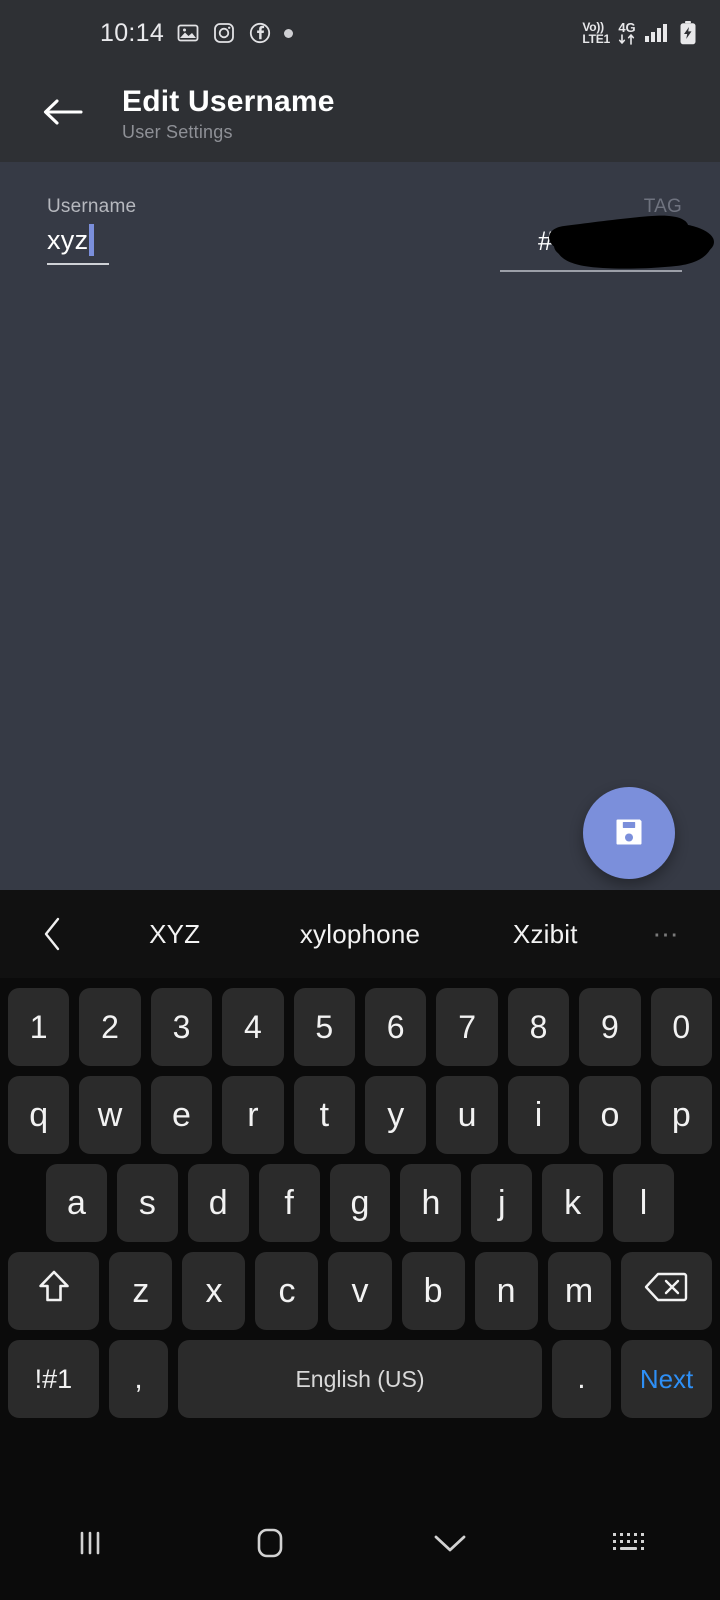  What do you see at coordinates (68, 240) in the screenshot?
I see `username-value: xyz` at bounding box center [68, 240].